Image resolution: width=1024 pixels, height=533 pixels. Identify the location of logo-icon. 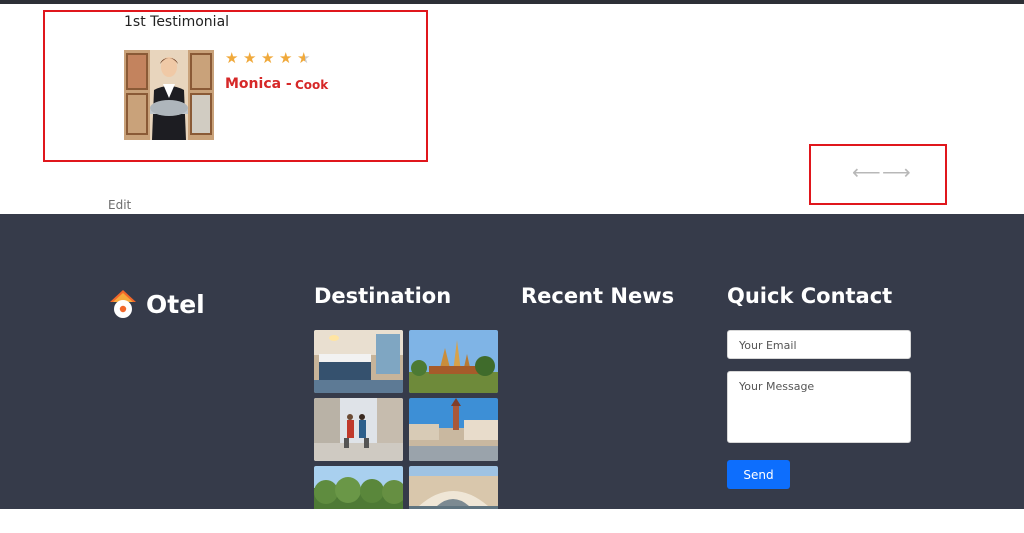
(123, 304).